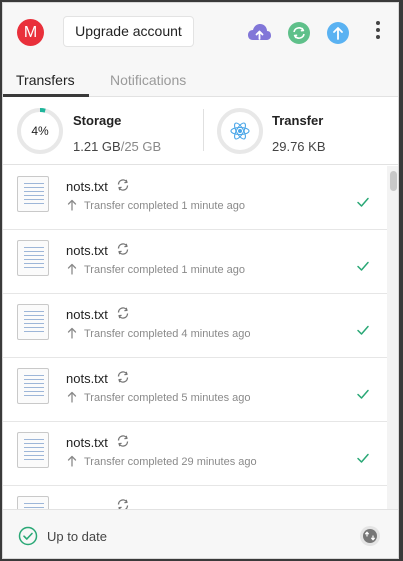 The width and height of the screenshot is (403, 561). What do you see at coordinates (128, 31) in the screenshot?
I see `upgrade-account-button: Upgrade account` at bounding box center [128, 31].